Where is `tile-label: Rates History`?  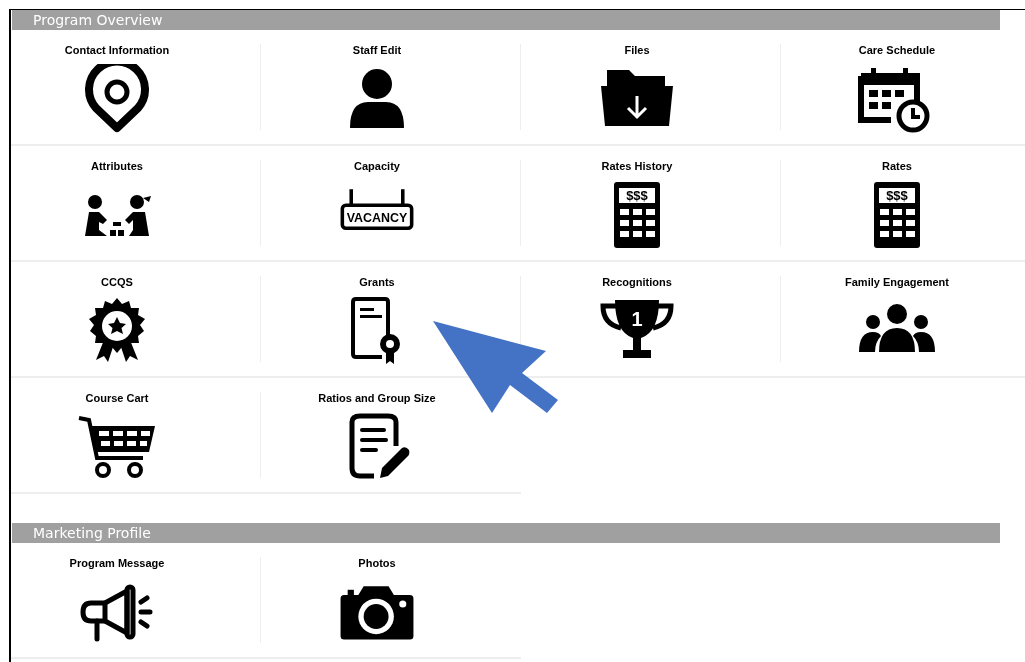 tile-label: Rates History is located at coordinates (637, 166).